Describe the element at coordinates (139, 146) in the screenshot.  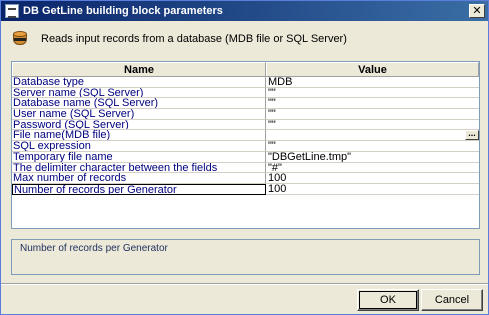
I see `param-name: SQL expression` at that location.